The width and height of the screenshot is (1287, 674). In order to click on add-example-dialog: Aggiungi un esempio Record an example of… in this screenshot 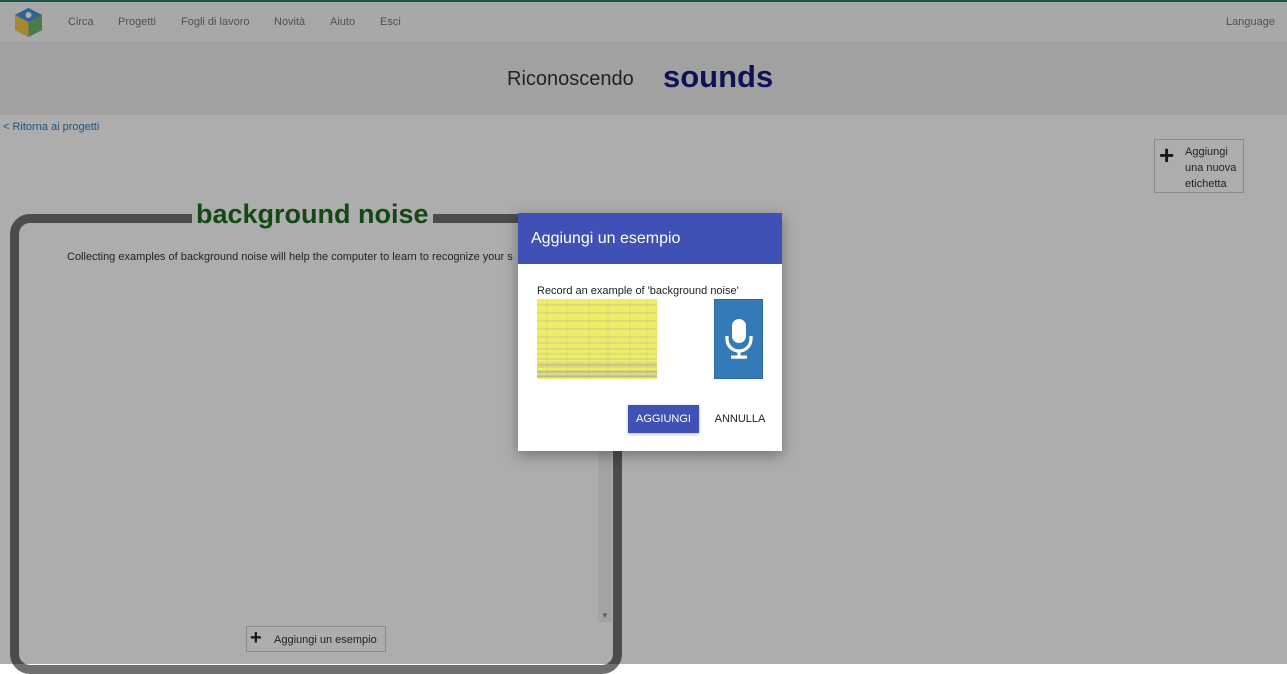, I will do `click(650, 332)`.